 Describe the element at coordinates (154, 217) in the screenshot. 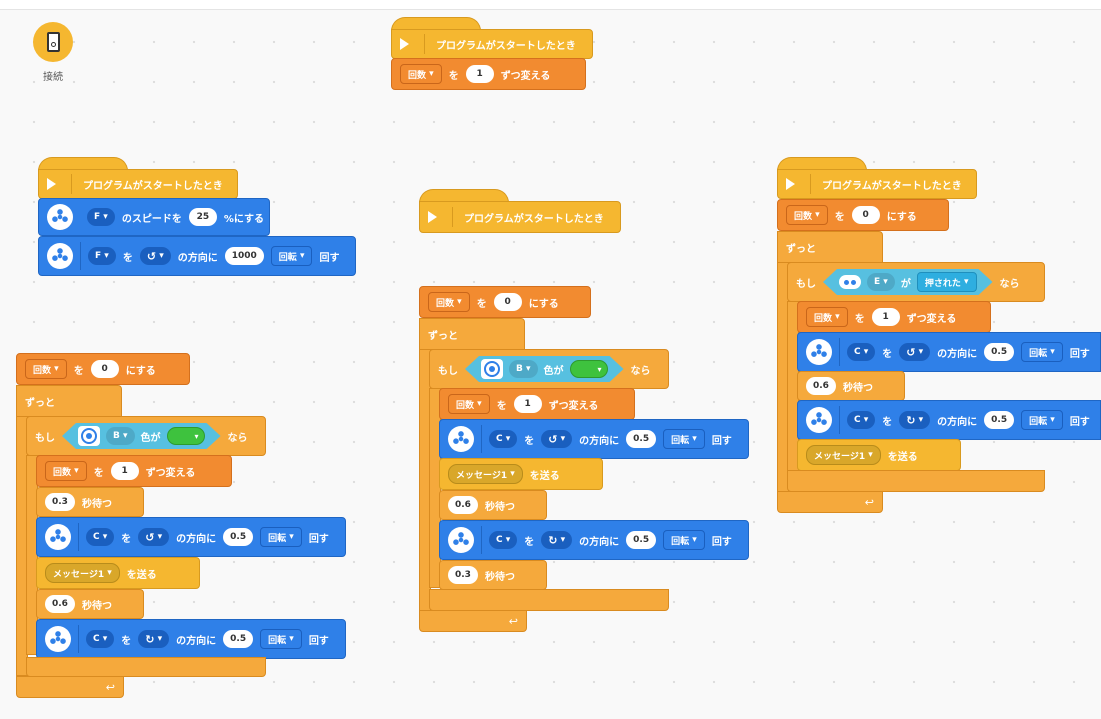

I see `motor-set-speed-block: F ▾ のスピードを 25 %にする` at that location.